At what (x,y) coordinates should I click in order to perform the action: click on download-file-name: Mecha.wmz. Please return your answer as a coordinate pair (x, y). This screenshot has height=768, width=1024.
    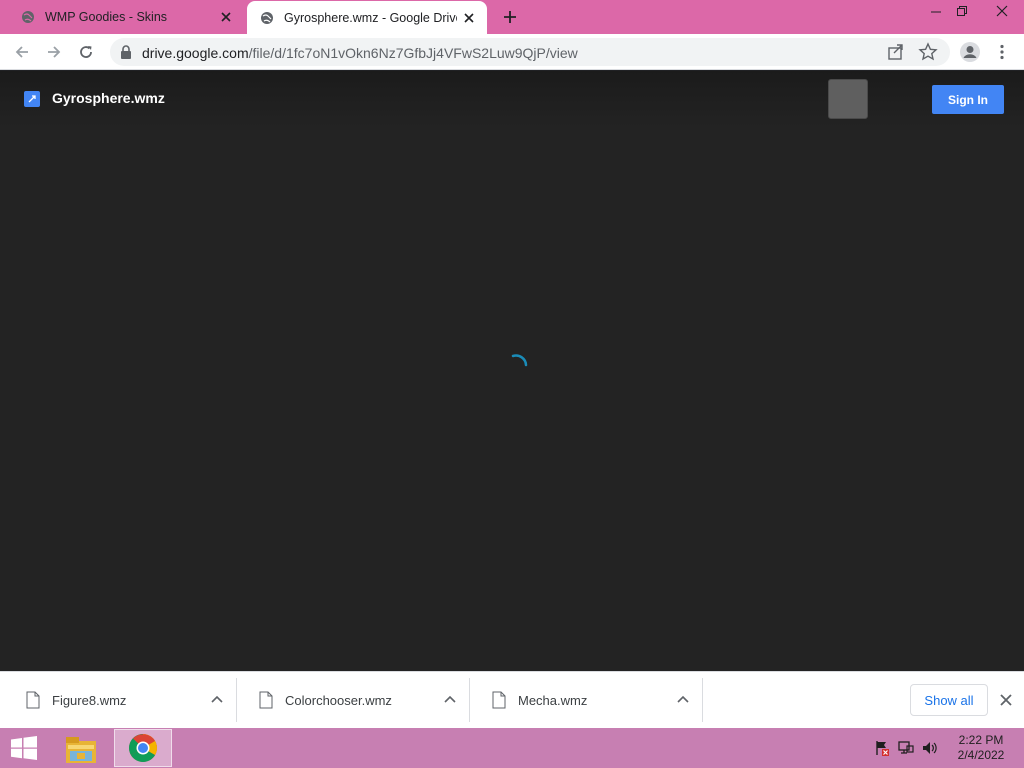
    Looking at the image, I should click on (553, 700).